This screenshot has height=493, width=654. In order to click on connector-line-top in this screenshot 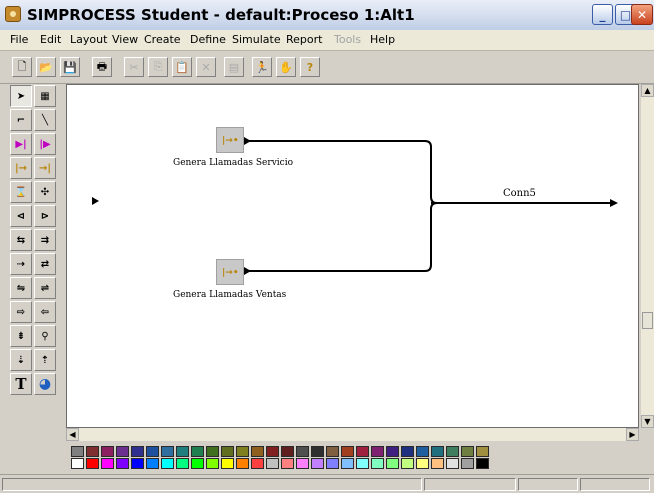, I will do `click(342, 172)`.